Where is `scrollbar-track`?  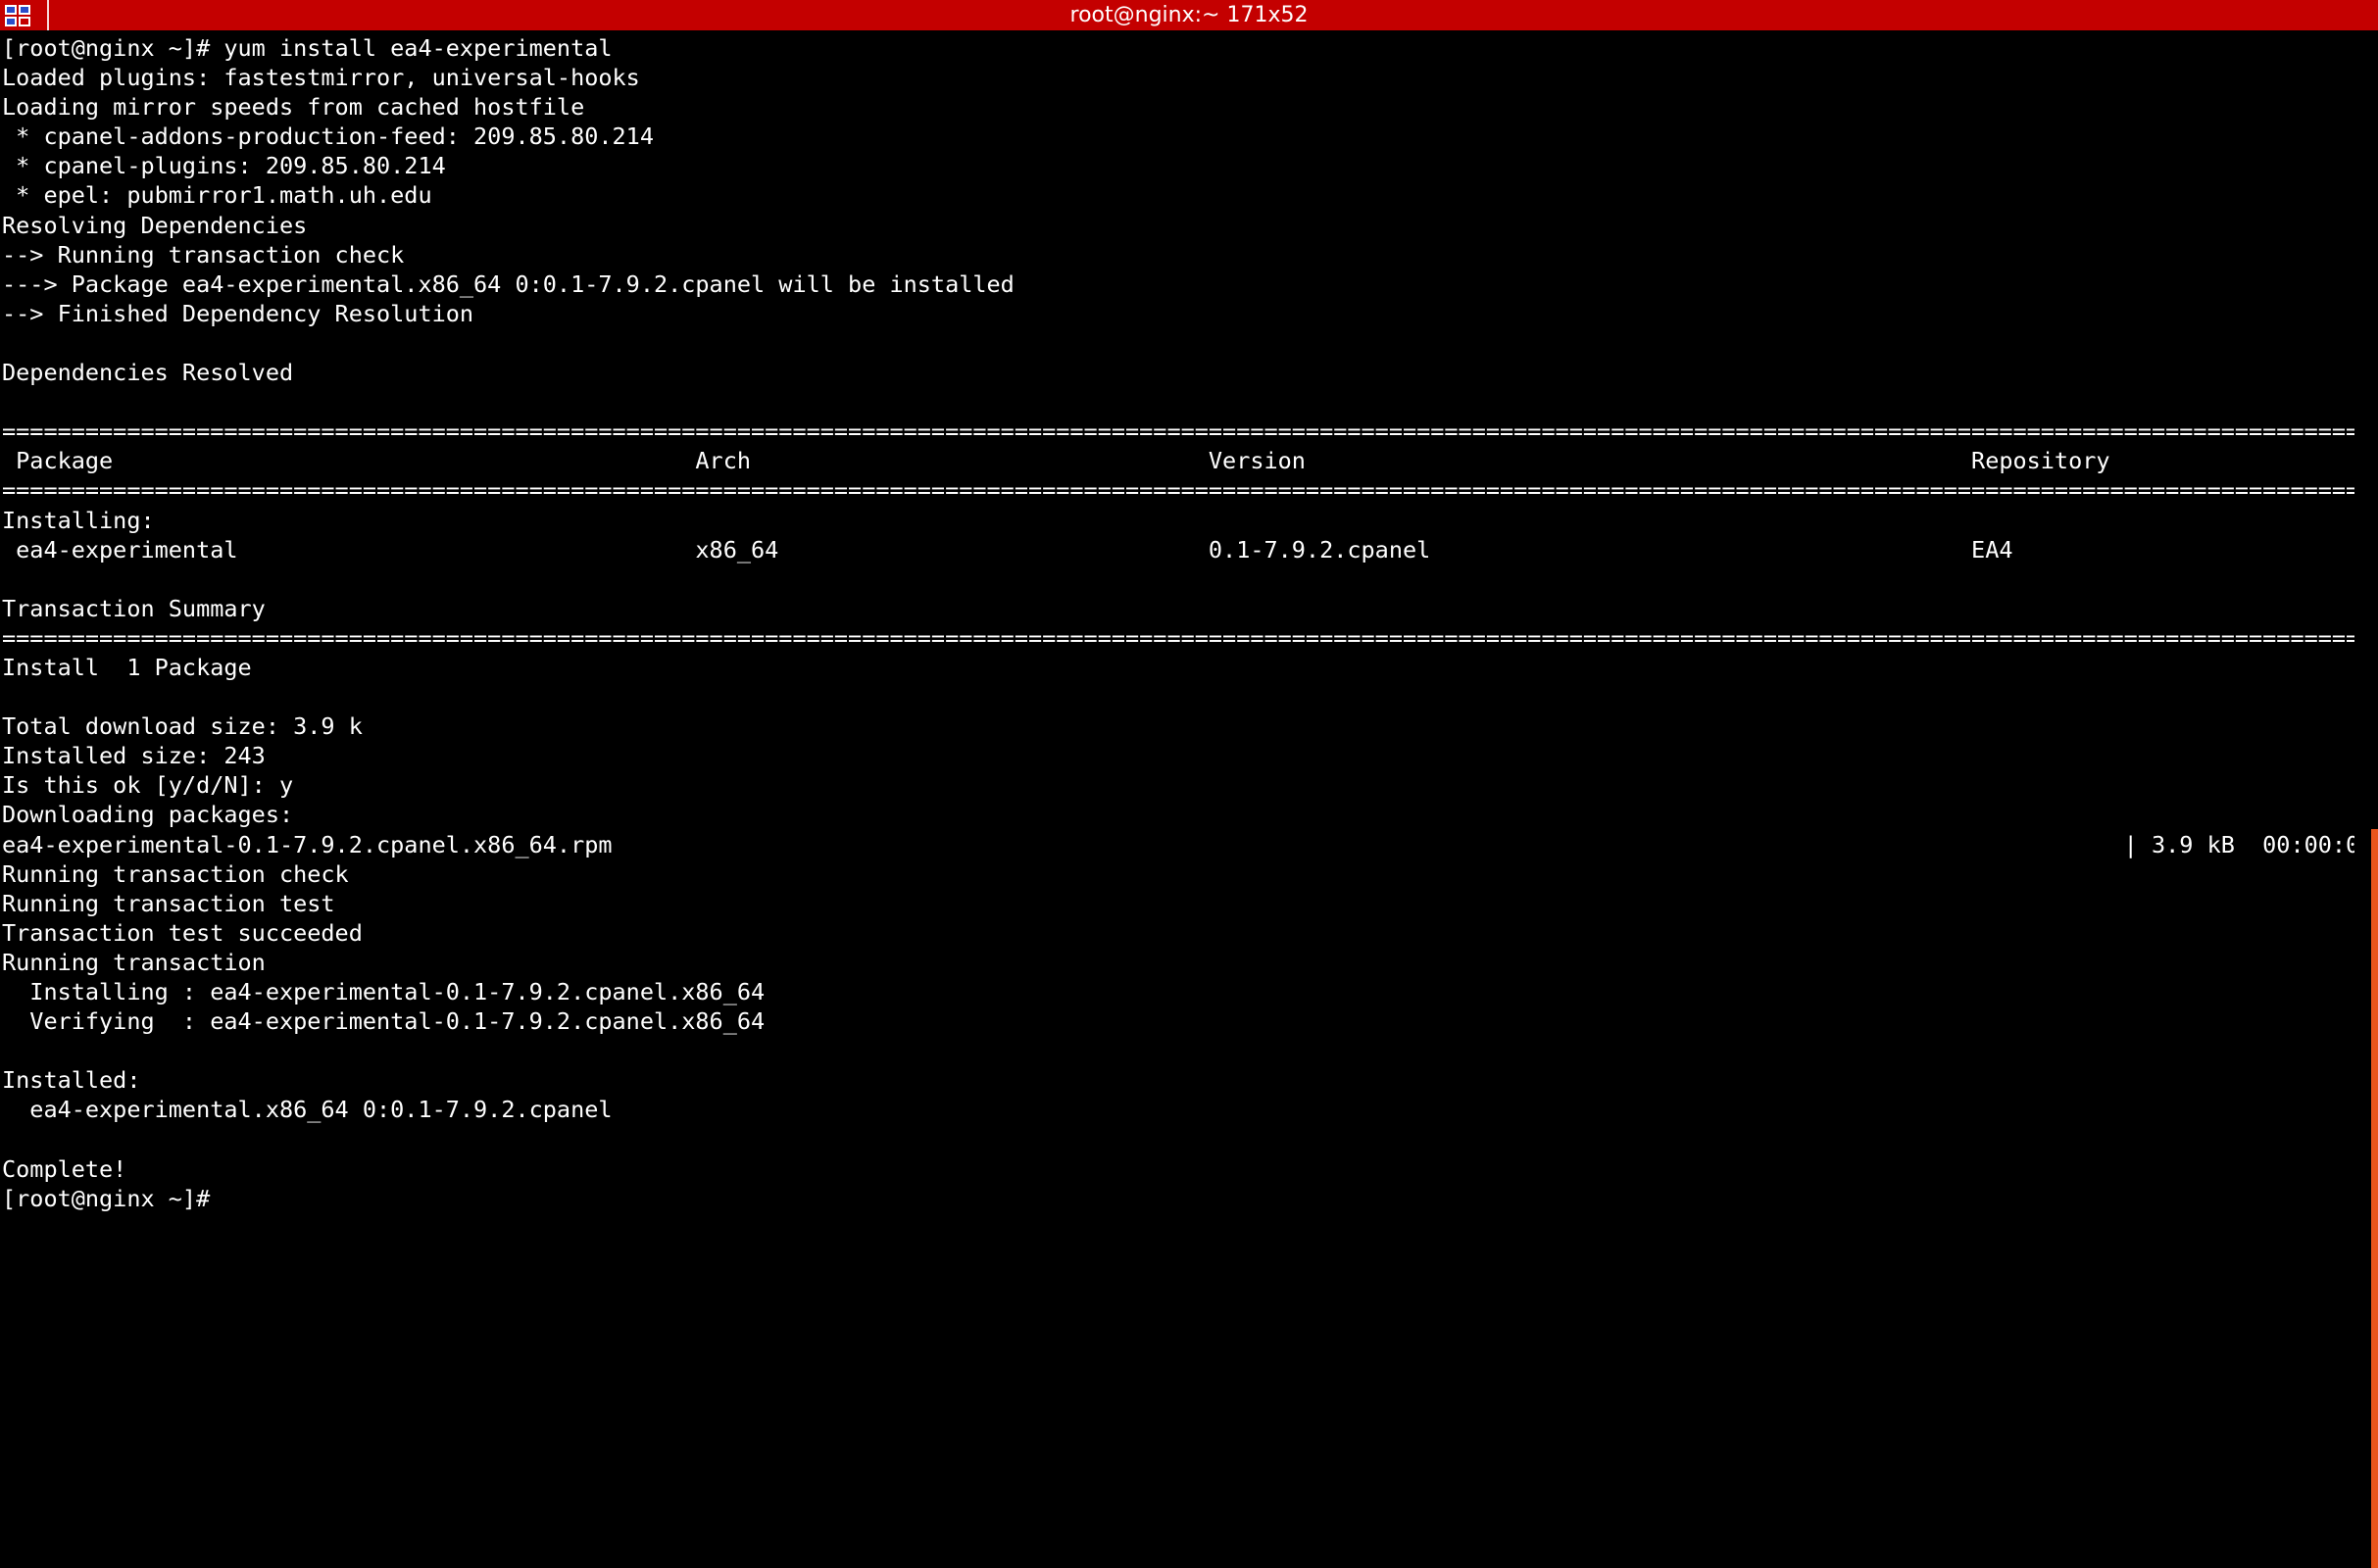 scrollbar-track is located at coordinates (2373, 799).